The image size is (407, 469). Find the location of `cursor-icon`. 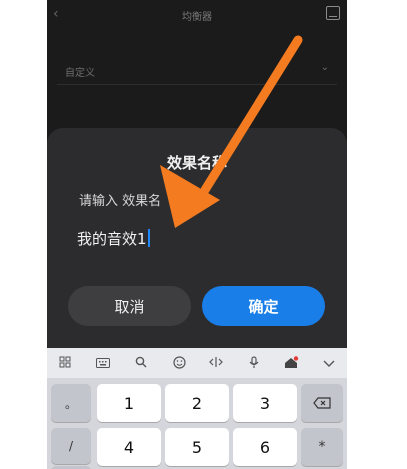

cursor-icon is located at coordinates (216, 364).